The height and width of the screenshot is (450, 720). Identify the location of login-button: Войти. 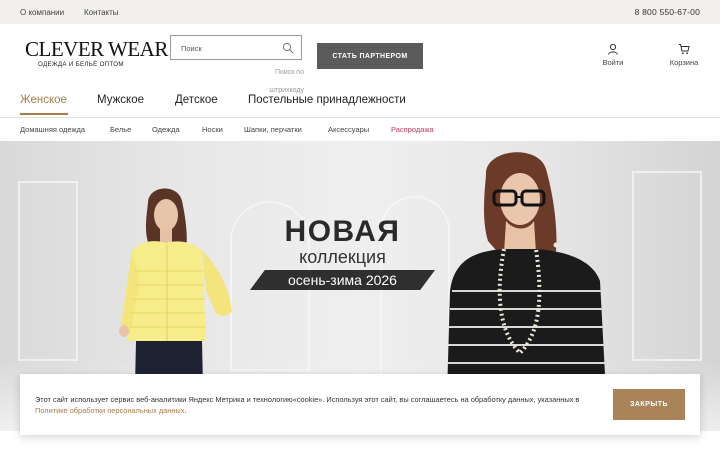
(613, 55).